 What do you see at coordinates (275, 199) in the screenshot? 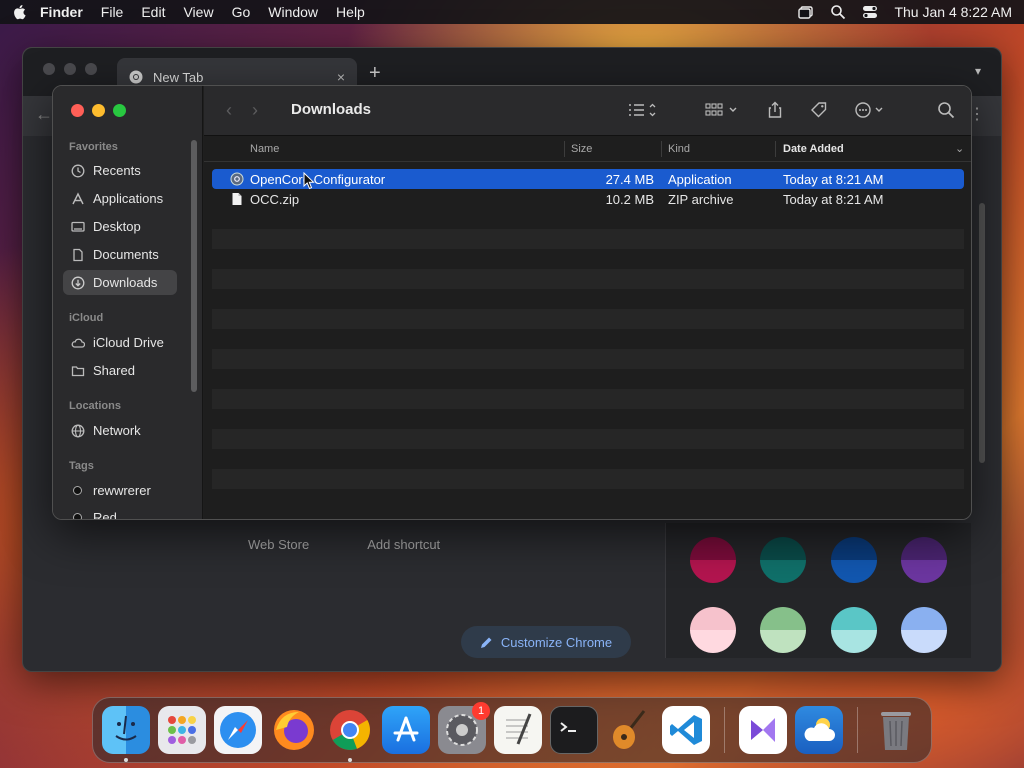
I see `file-name: OCC.zip` at bounding box center [275, 199].